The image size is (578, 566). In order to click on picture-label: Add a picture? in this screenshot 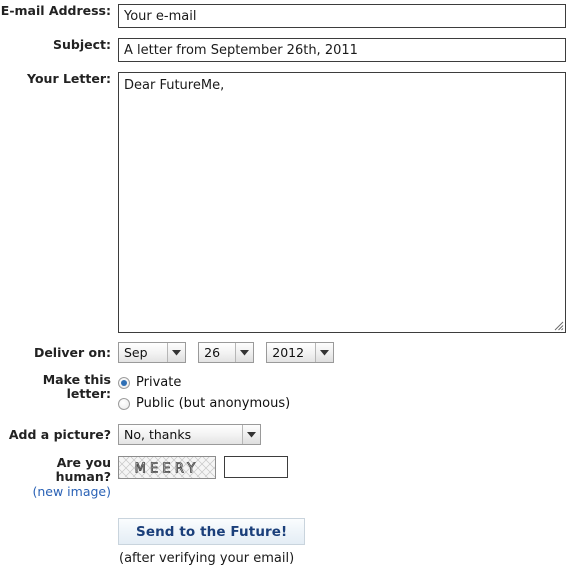, I will do `click(59, 434)`.